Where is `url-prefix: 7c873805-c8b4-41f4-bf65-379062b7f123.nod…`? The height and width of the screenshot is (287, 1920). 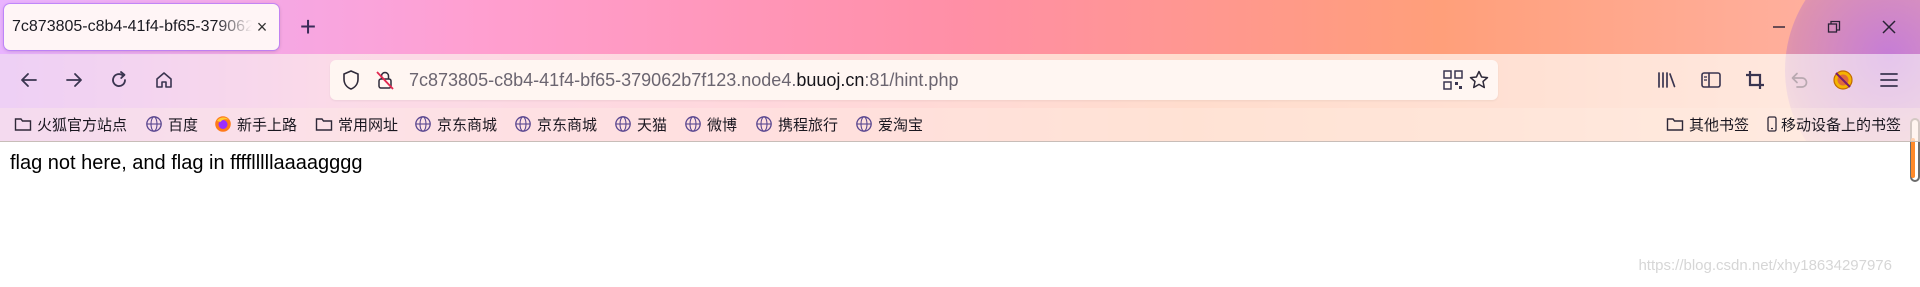
url-prefix: 7c873805-c8b4-41f4-bf65-379062b7f123.nod… is located at coordinates (603, 80).